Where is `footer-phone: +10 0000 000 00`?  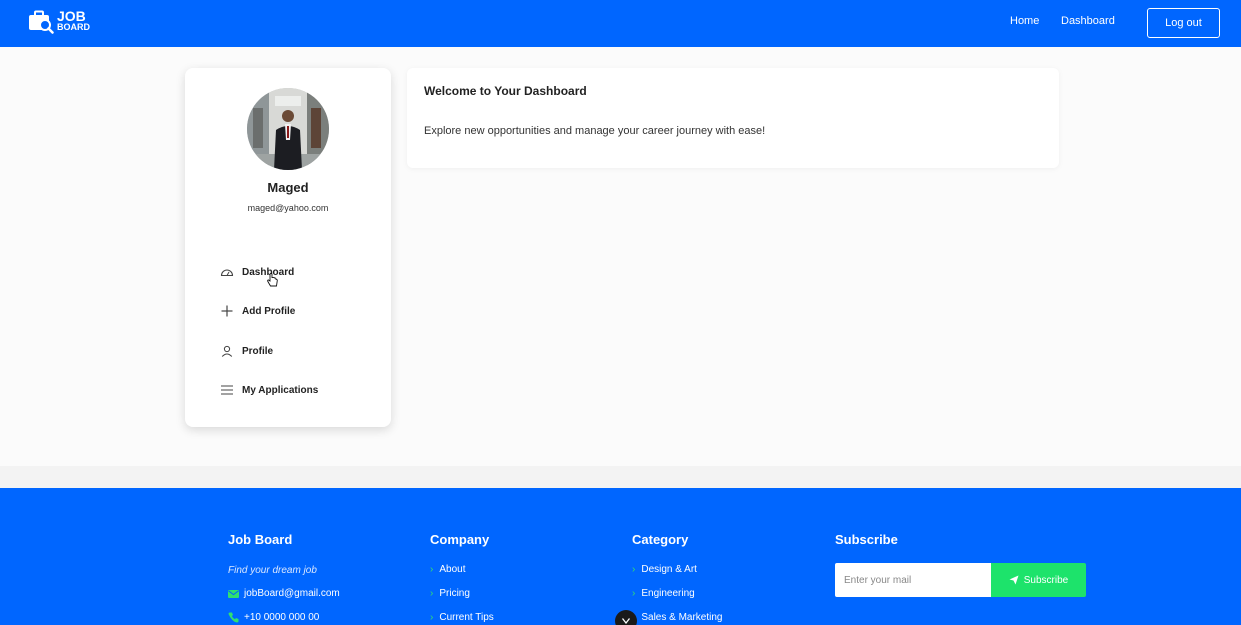
footer-phone: +10 0000 000 00 is located at coordinates (273, 617).